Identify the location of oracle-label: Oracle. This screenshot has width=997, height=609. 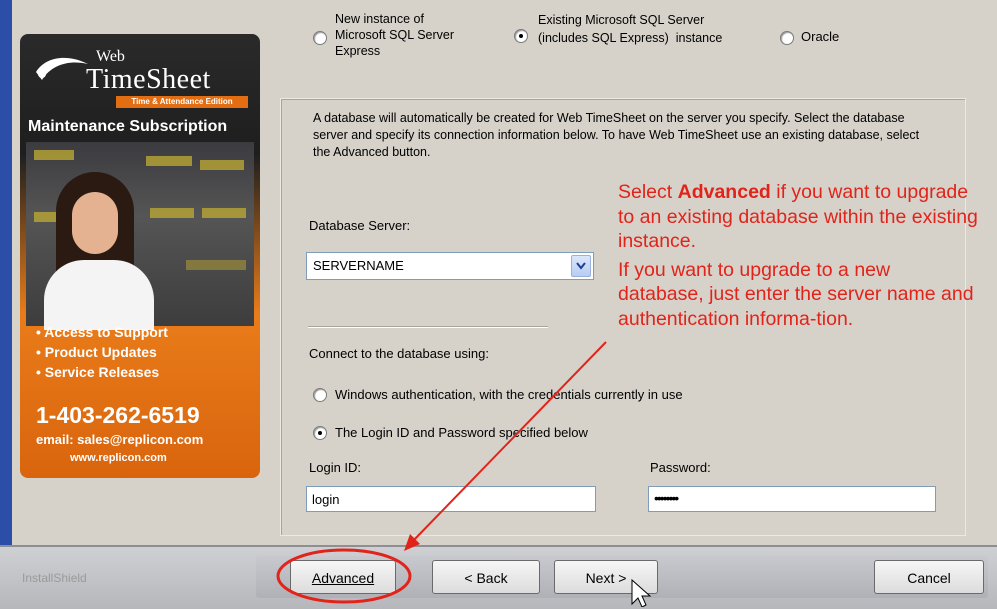
(820, 36).